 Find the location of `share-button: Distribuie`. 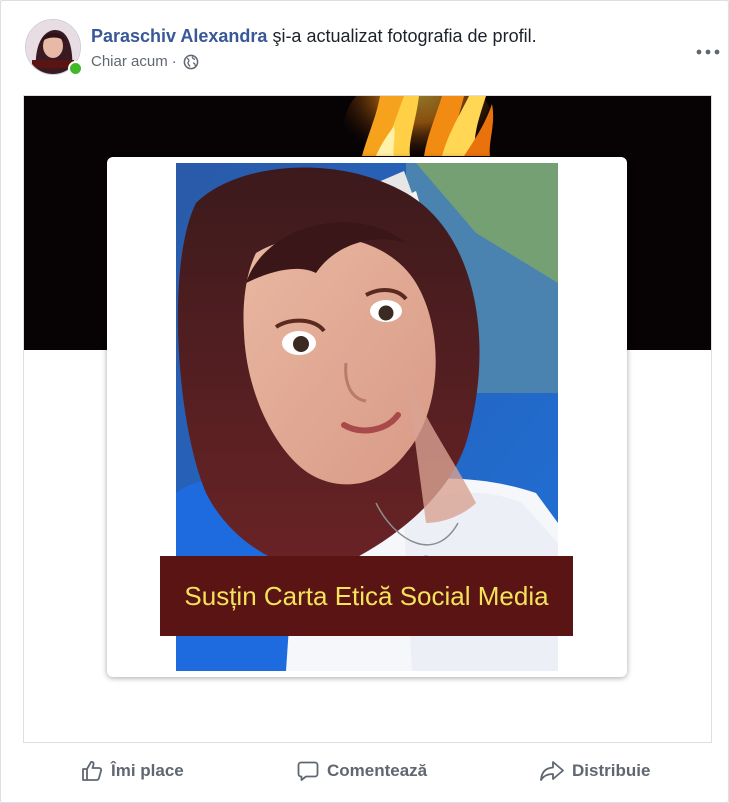

share-button: Distribuie is located at coordinates (594, 771).